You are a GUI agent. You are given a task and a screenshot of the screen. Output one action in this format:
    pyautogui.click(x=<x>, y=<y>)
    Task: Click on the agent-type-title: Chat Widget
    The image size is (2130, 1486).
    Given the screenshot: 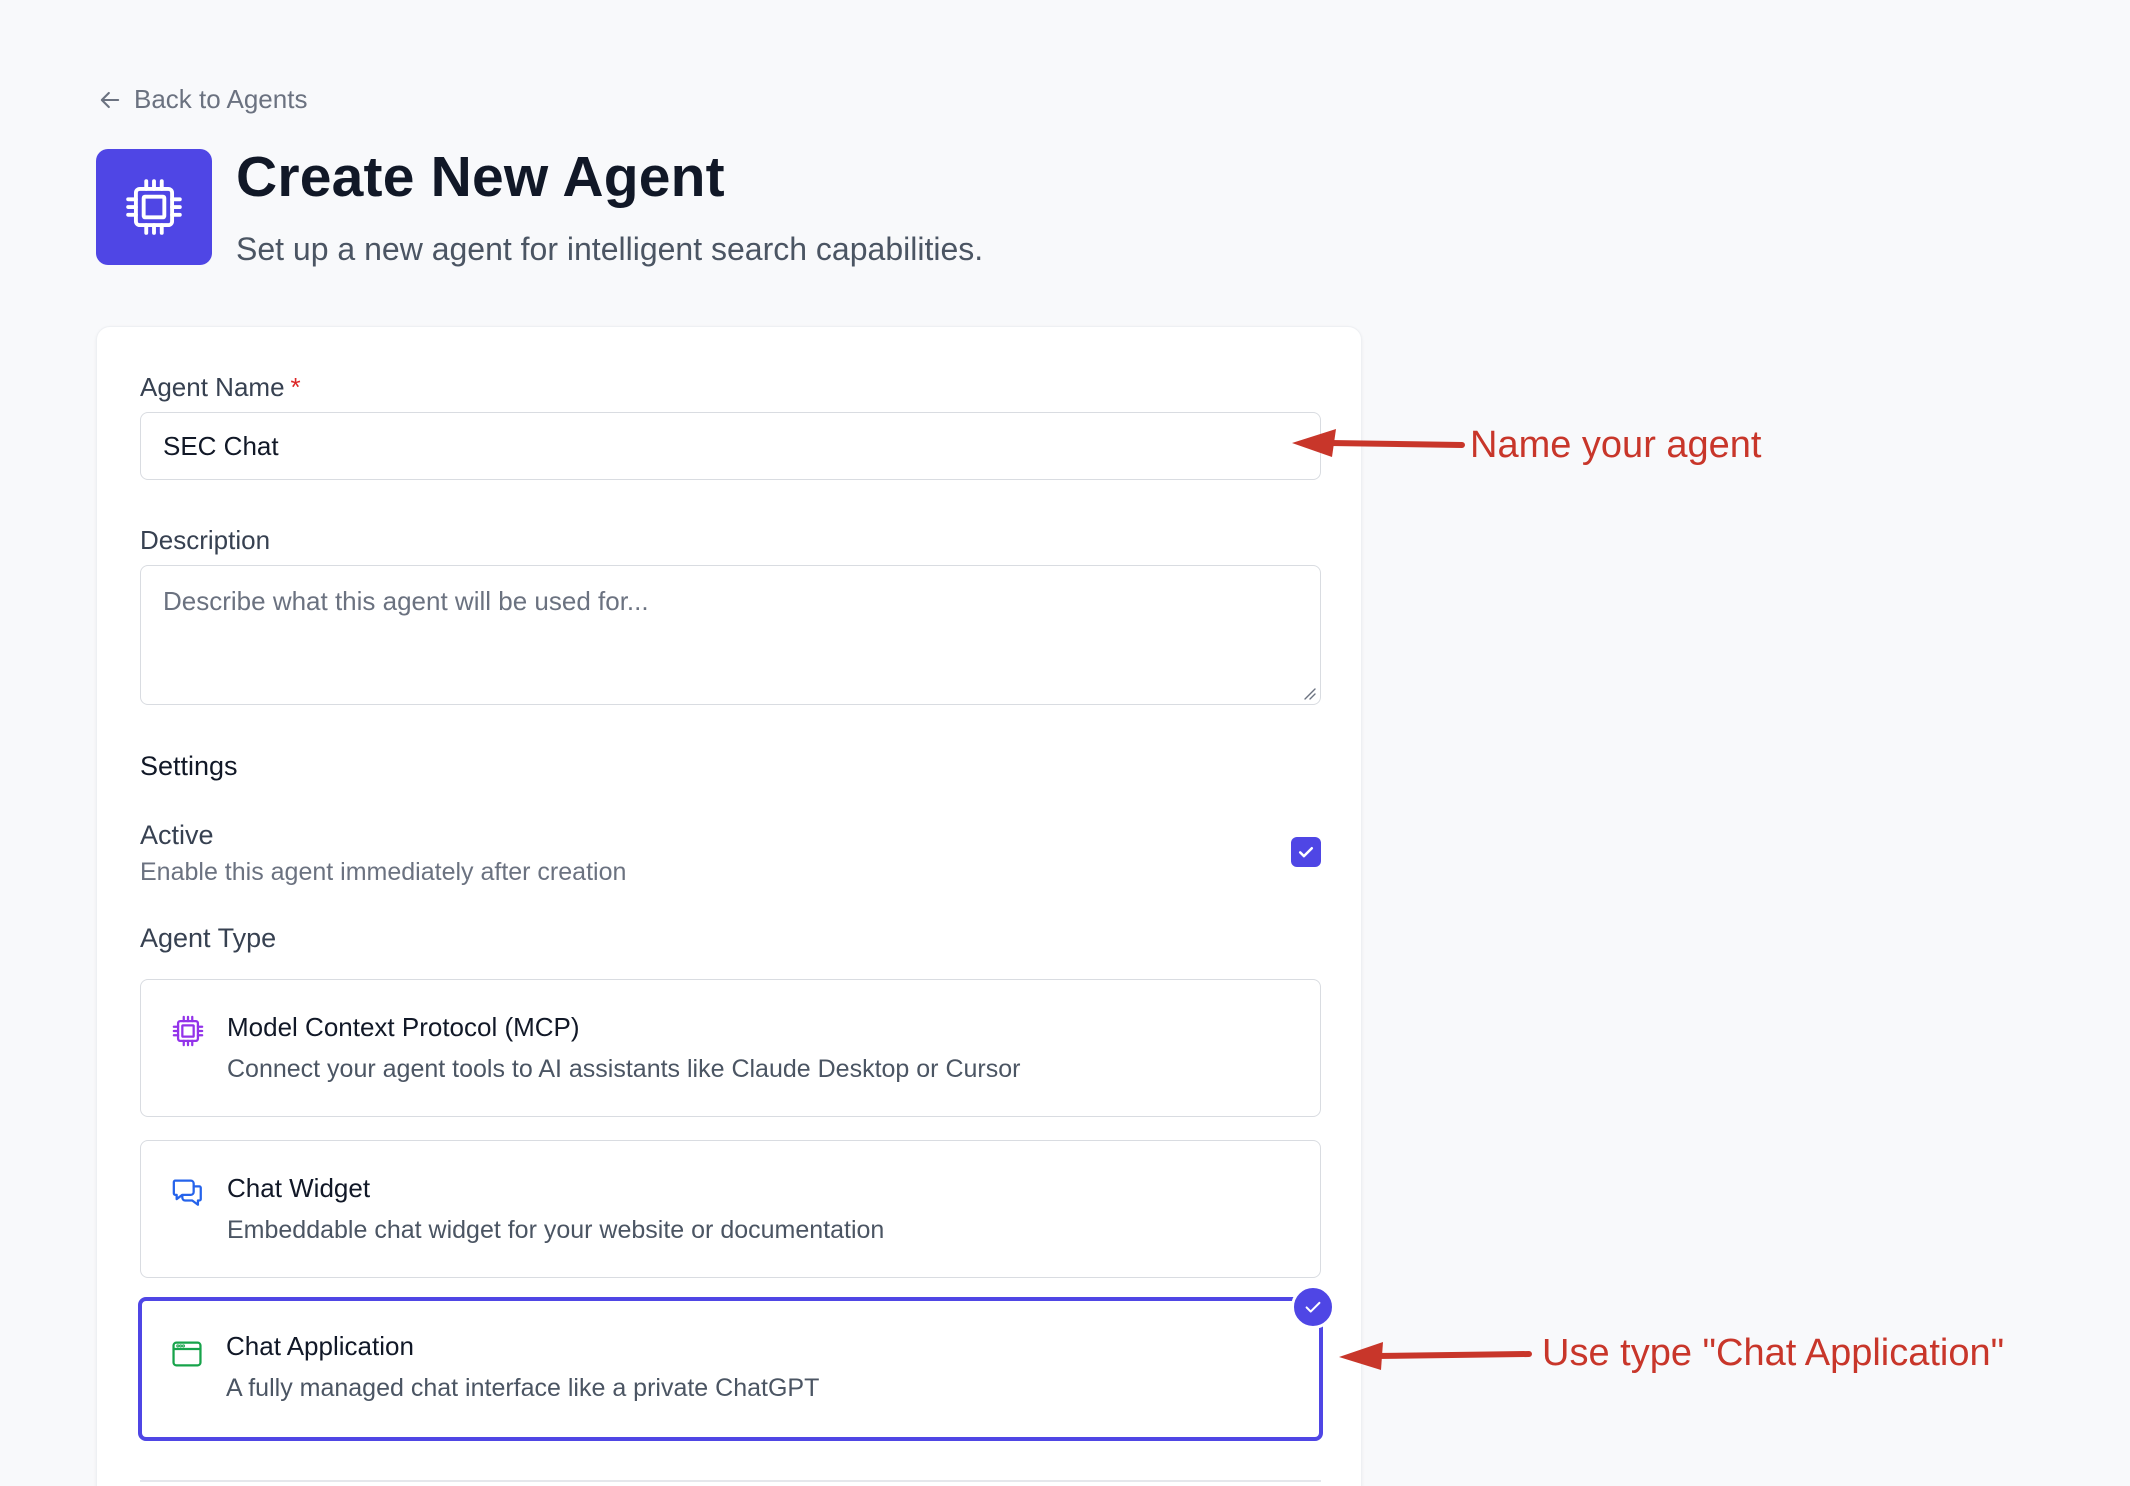 What is the action you would take?
    pyautogui.click(x=299, y=1188)
    